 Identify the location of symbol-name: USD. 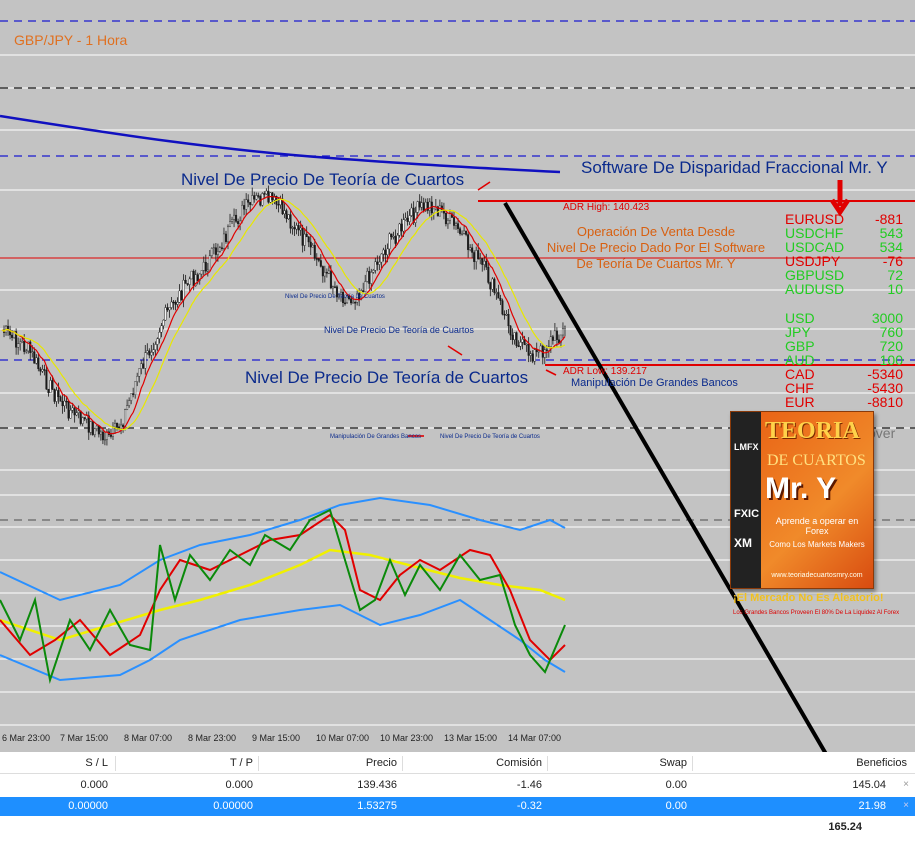
(800, 318).